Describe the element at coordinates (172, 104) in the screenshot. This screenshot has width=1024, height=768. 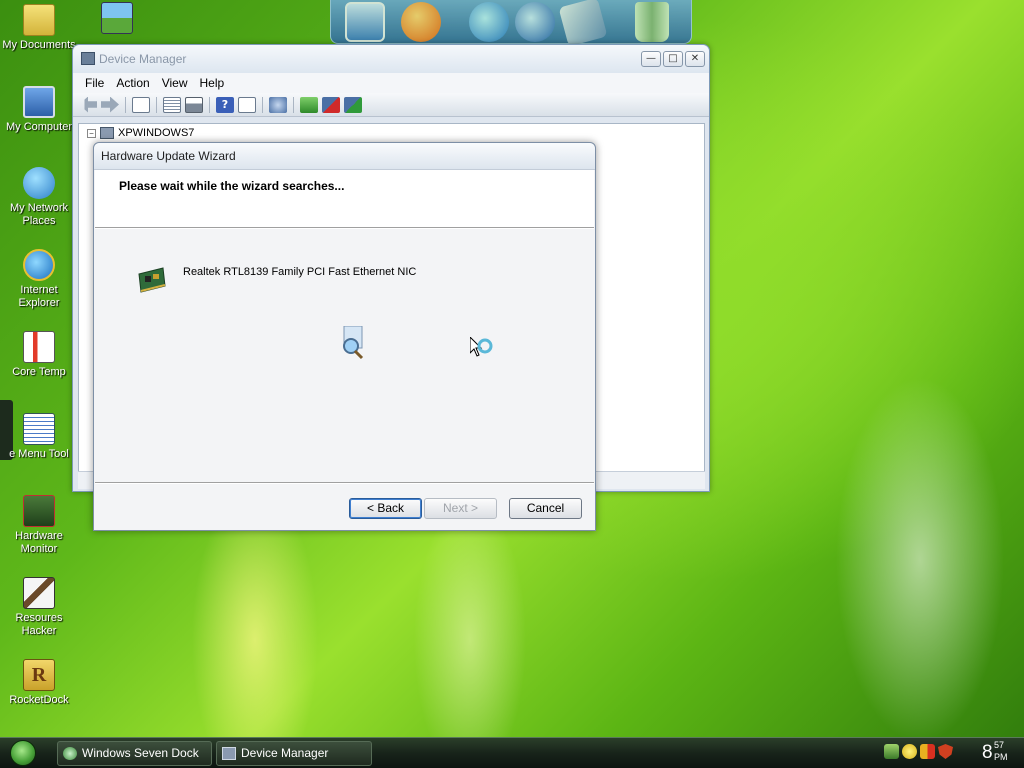
I see `properties-icon` at that location.